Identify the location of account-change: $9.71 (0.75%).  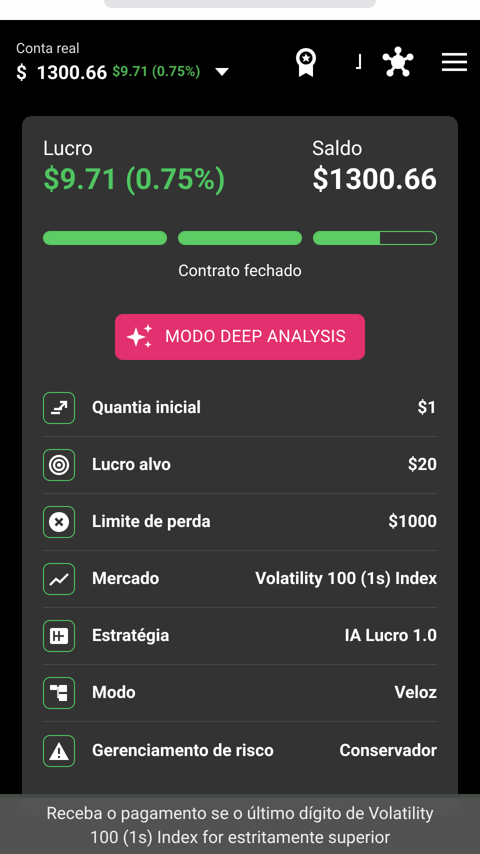
(156, 72).